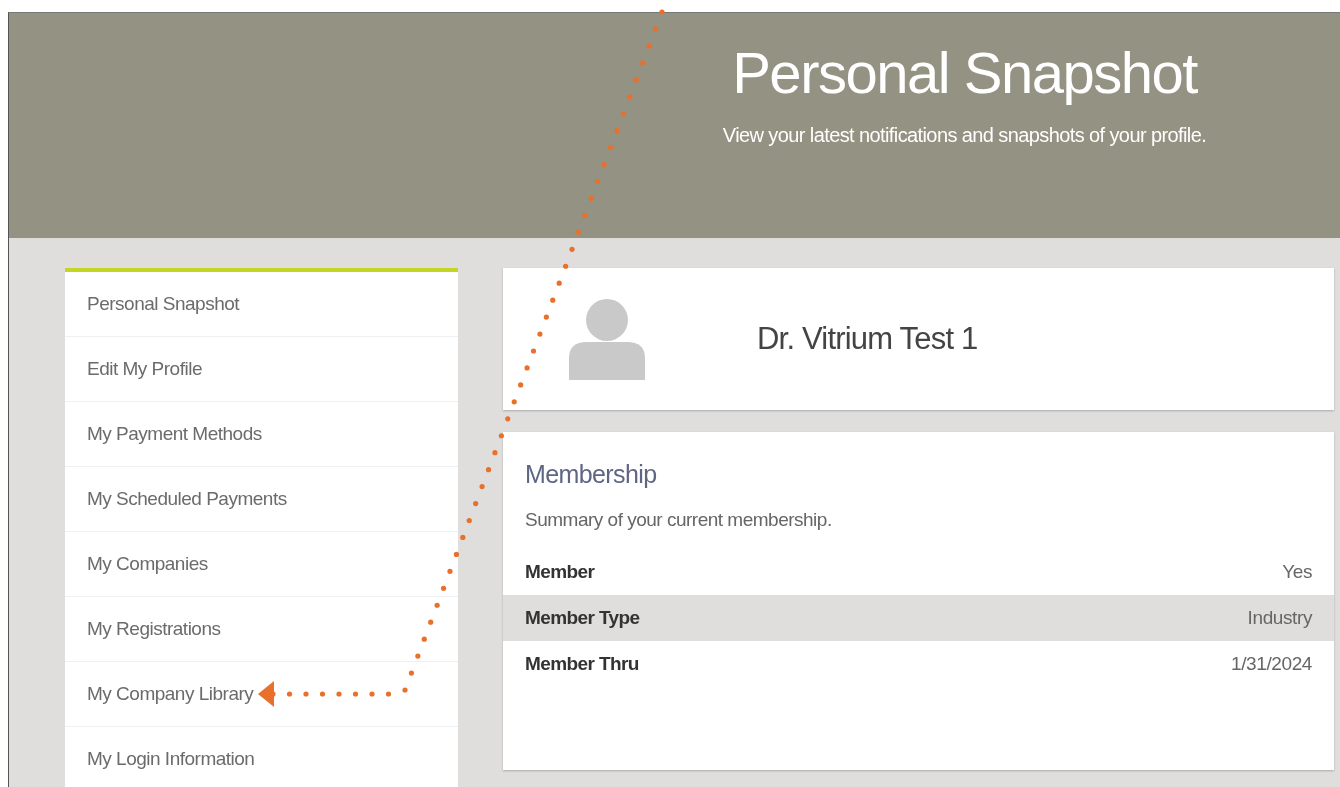 Image resolution: width=1340 pixels, height=787 pixels. Describe the element at coordinates (1271, 664) in the screenshot. I see `row-value: 1/31/2024` at that location.